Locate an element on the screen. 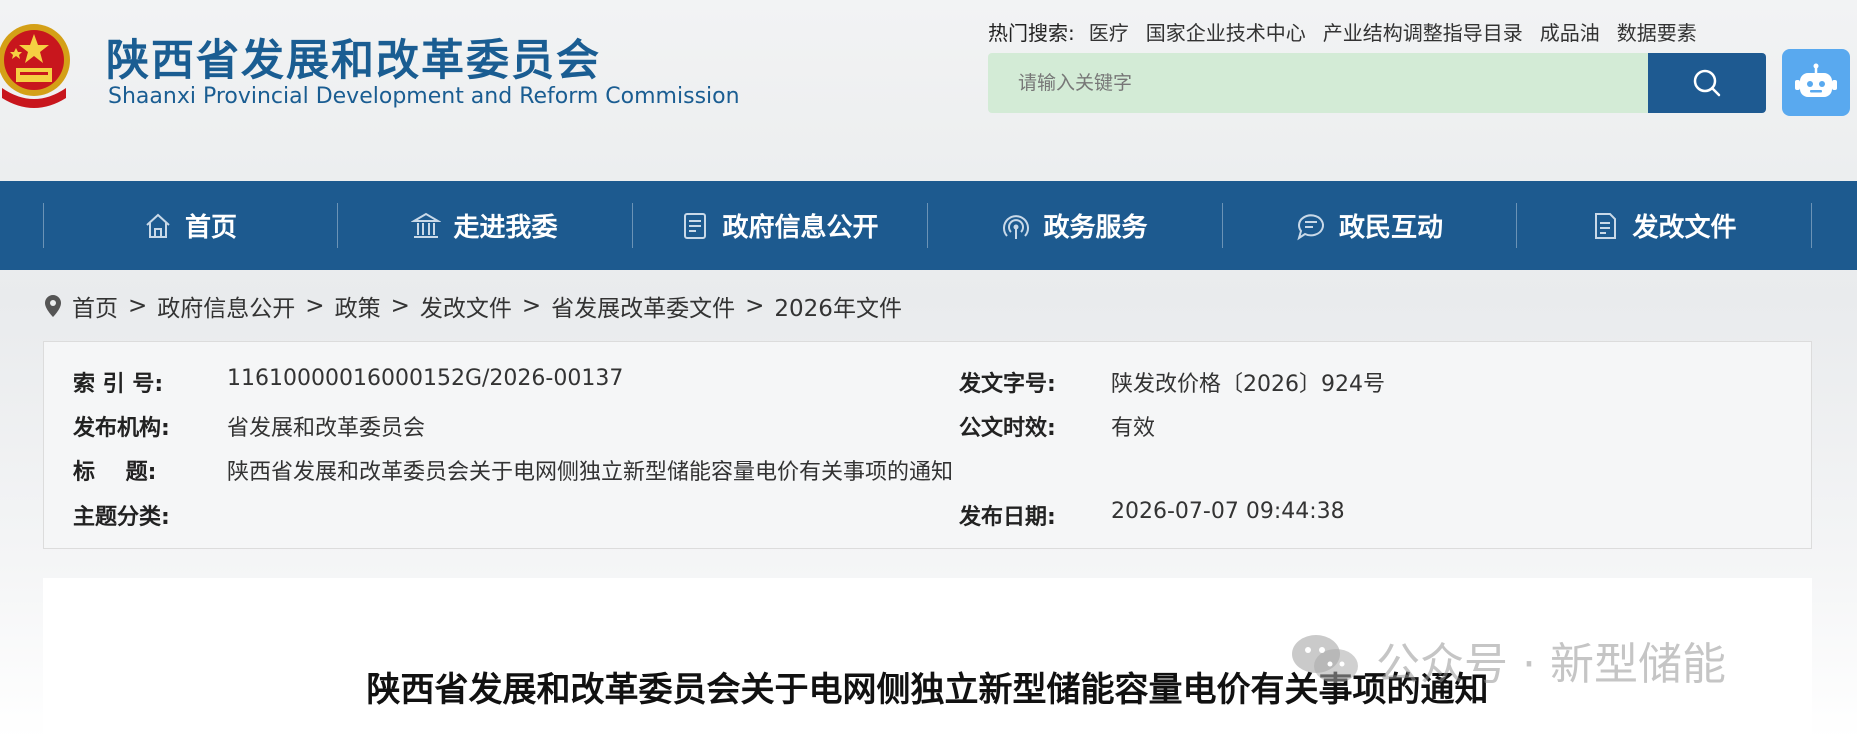  nav-item-interaction: 政民互动 is located at coordinates (1369, 225).